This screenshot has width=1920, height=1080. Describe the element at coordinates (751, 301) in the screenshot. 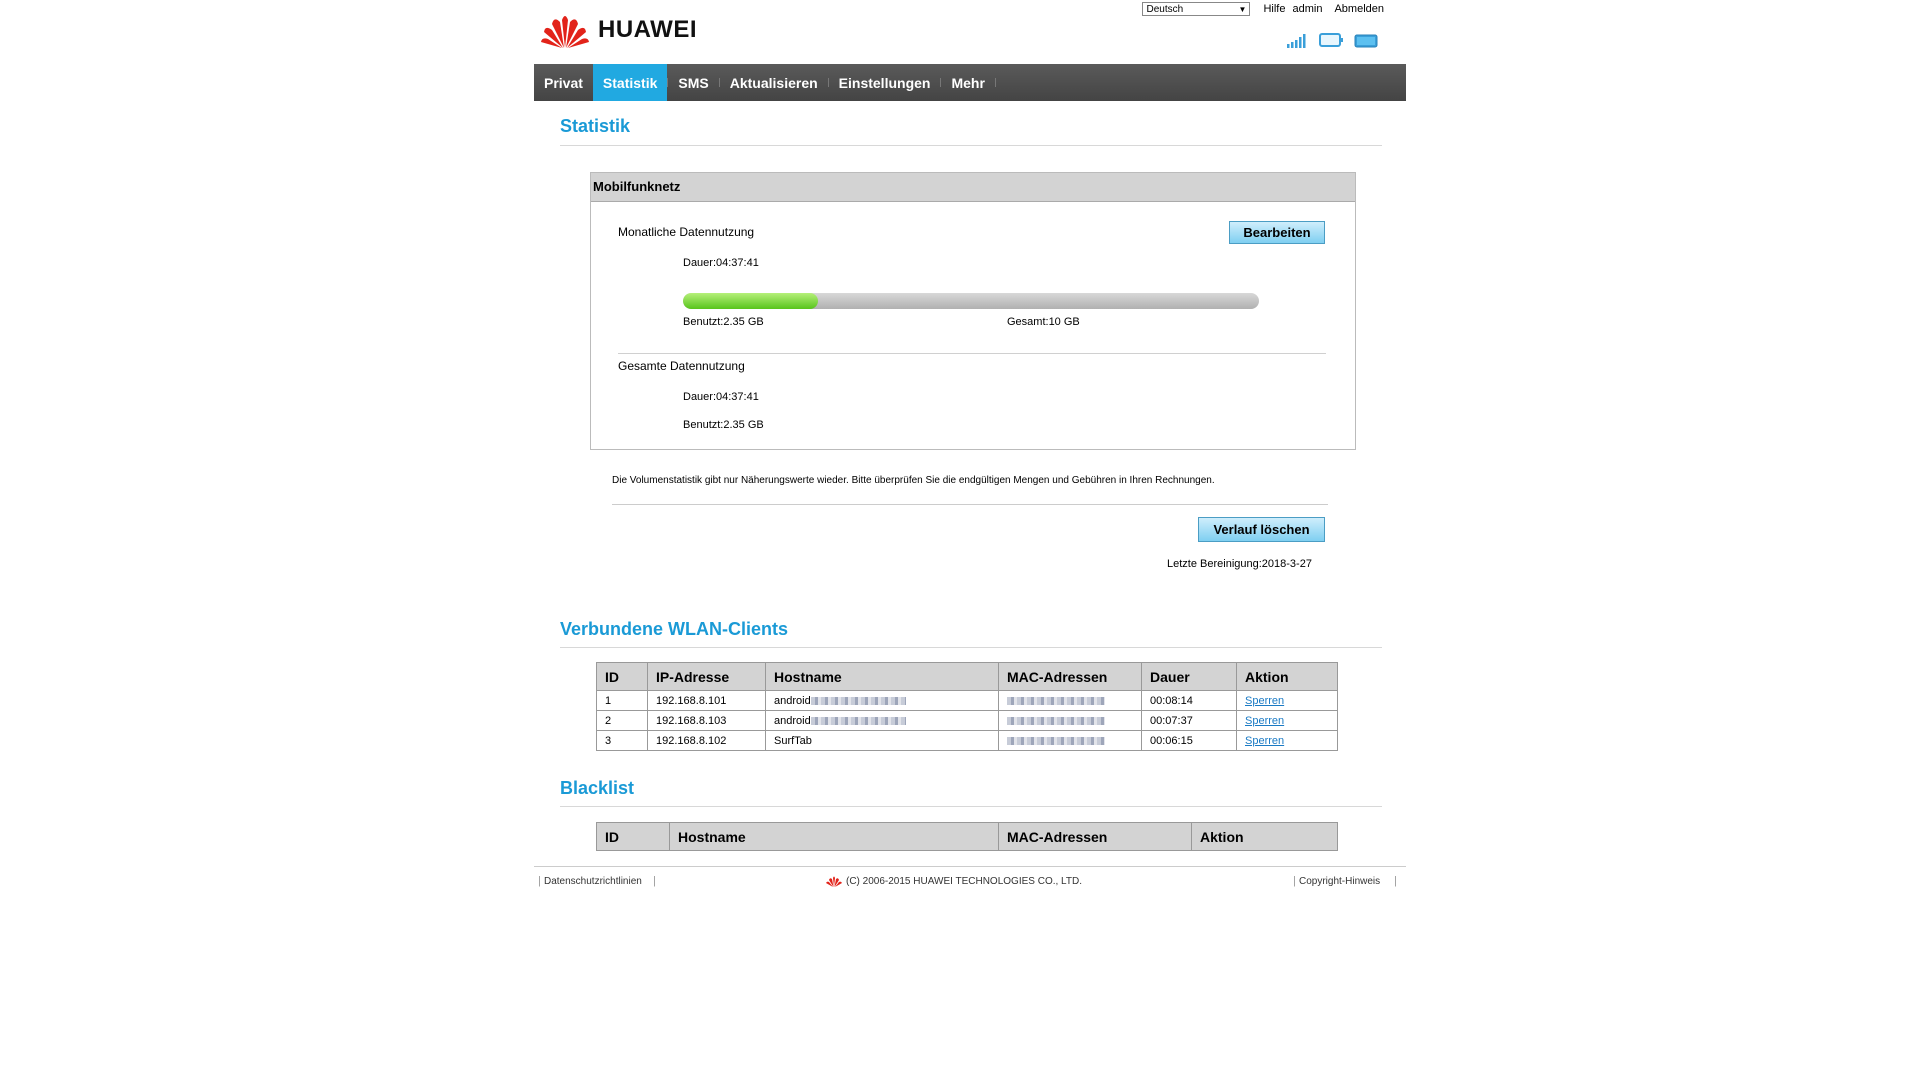

I see `usage-progress-fill` at that location.